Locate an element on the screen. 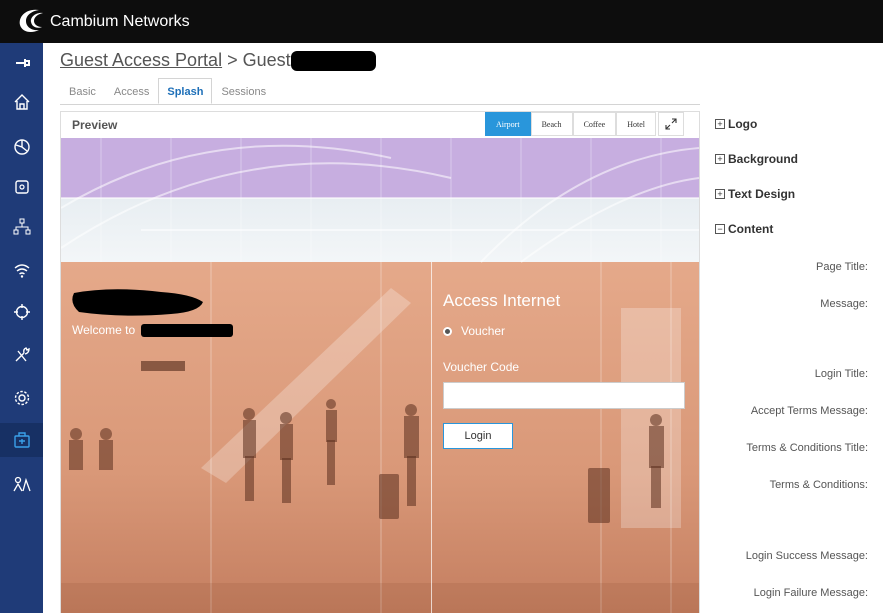 The image size is (883, 613). text-design-section-toggle: + Text Design is located at coordinates (755, 194).